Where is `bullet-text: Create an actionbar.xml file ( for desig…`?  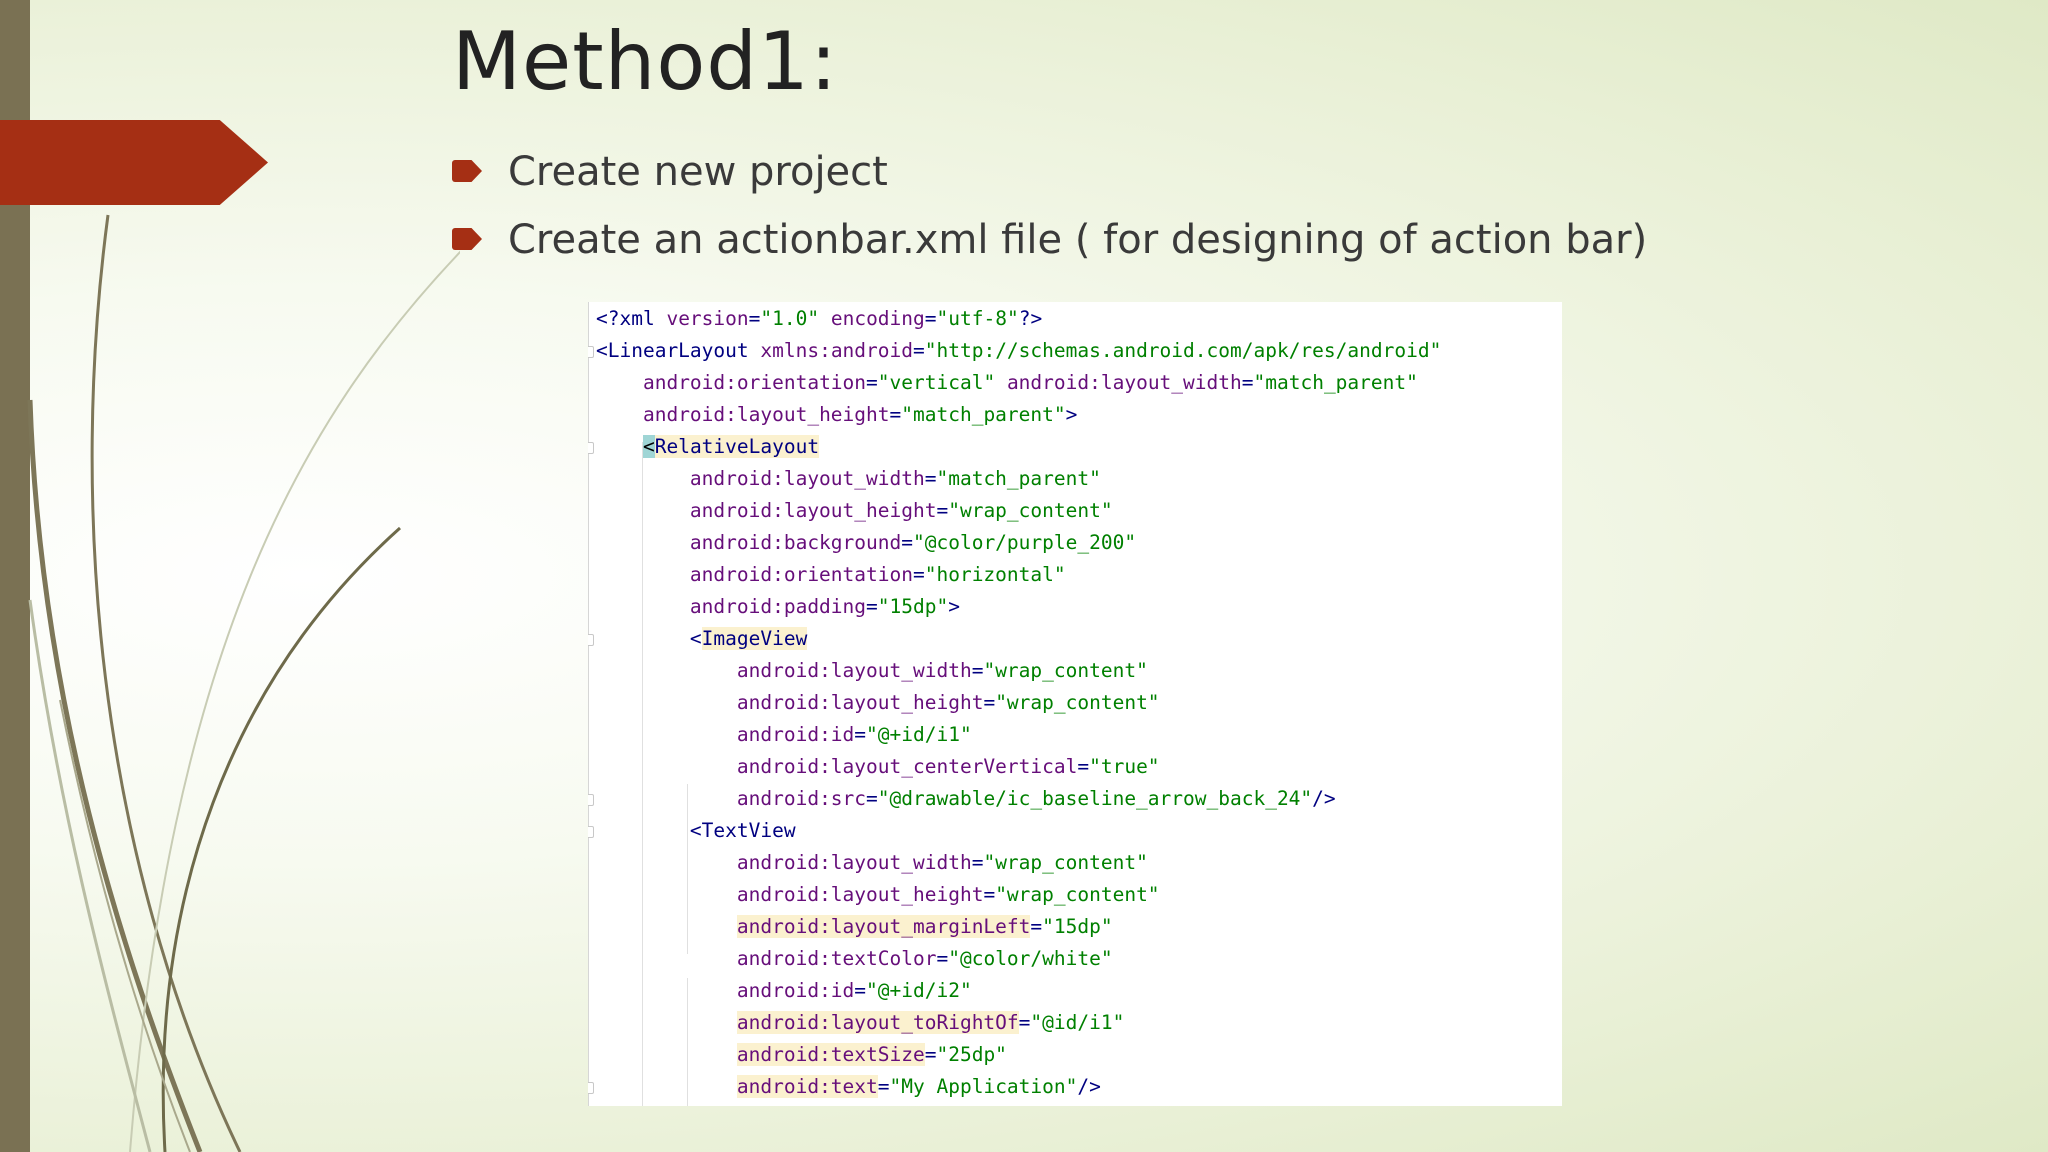 bullet-text: Create an actionbar.xml file ( for desig… is located at coordinates (1078, 240).